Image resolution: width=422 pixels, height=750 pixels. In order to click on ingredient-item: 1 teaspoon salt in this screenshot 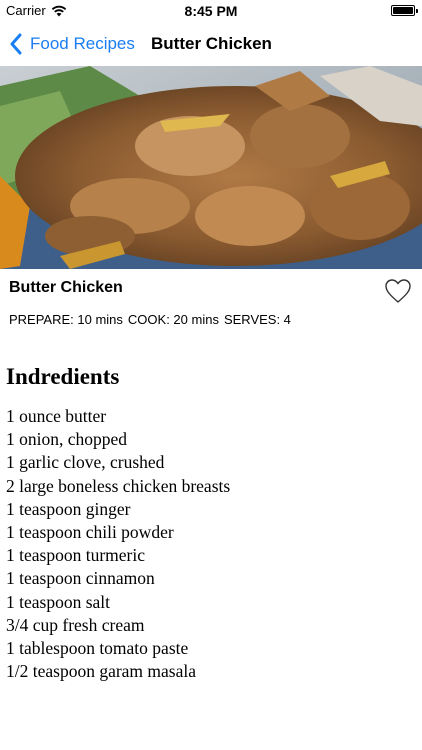, I will do `click(58, 601)`.